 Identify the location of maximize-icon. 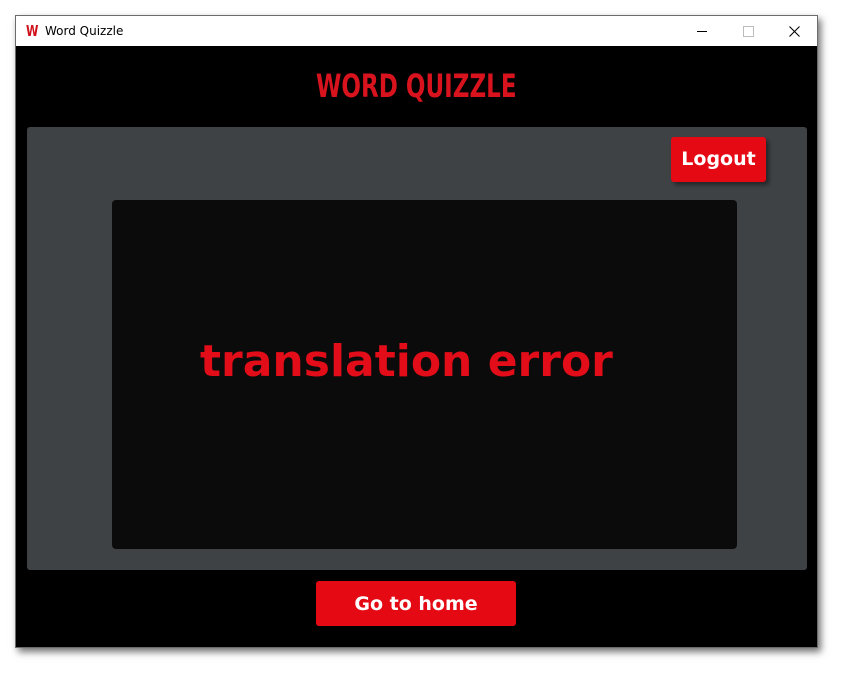
(748, 31).